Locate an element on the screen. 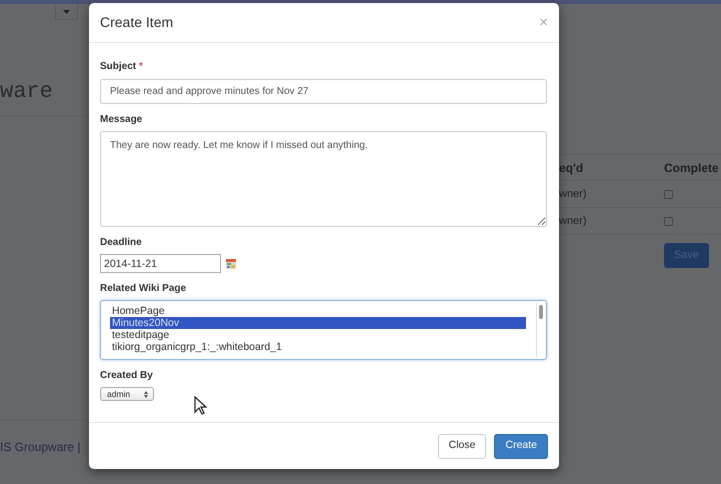  field-label: Related Wiki Page is located at coordinates (144, 289).